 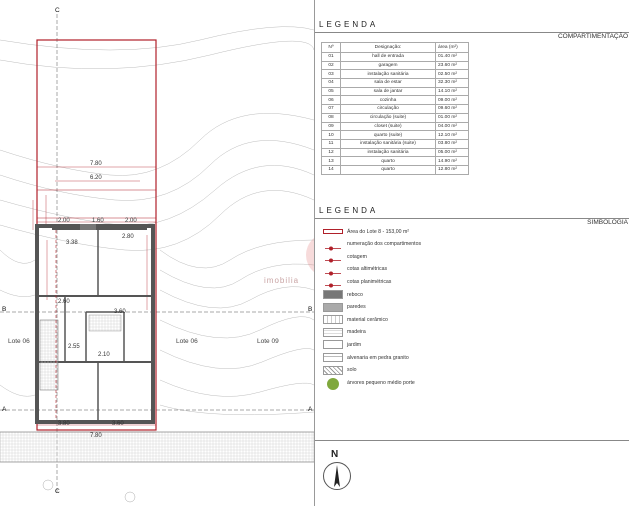 I want to click on table-row: 13 quarto 14.90 m², so click(x=395, y=161).